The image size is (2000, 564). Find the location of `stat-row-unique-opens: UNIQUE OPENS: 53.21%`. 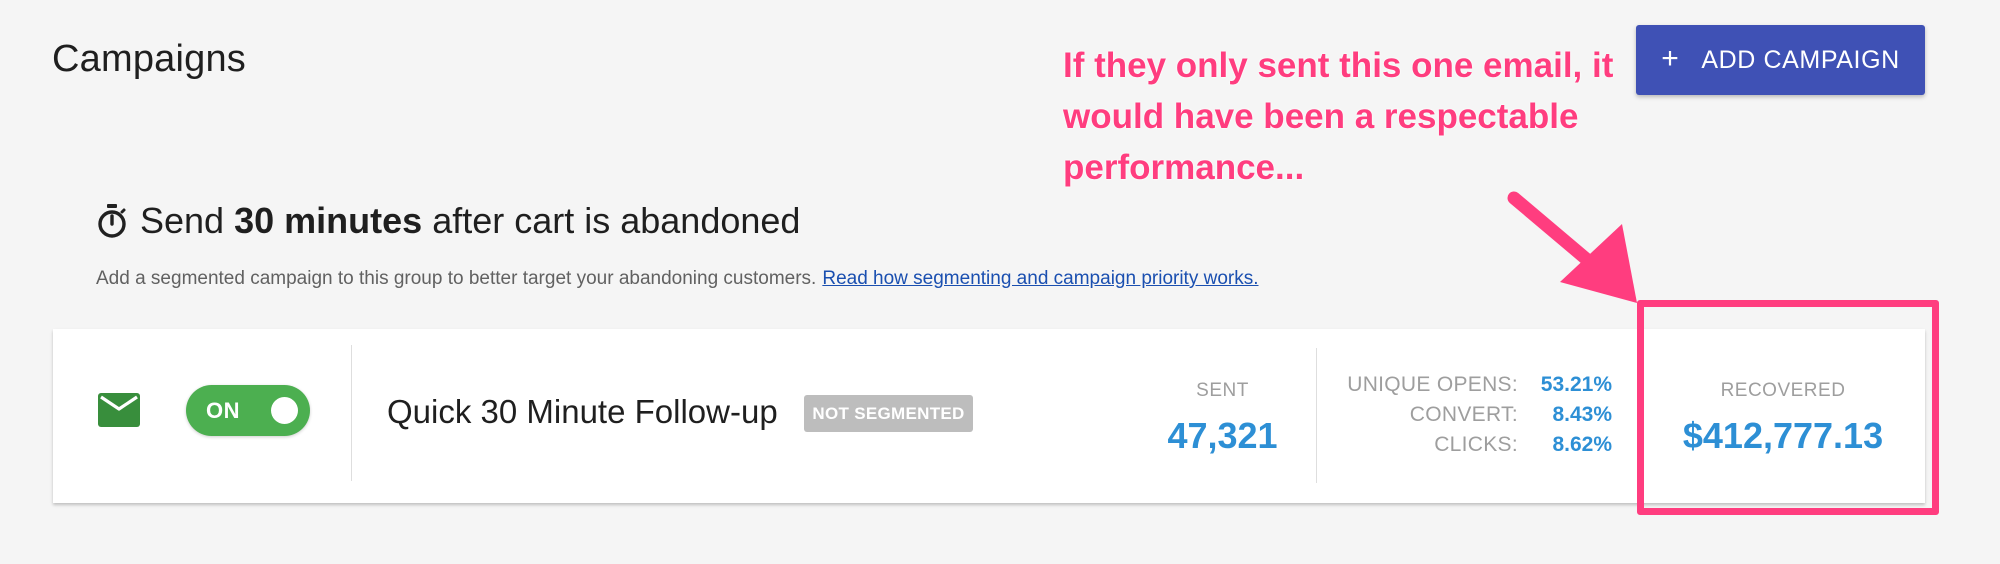

stat-row-unique-opens: UNIQUE OPENS: 53.21% is located at coordinates (1471, 388).